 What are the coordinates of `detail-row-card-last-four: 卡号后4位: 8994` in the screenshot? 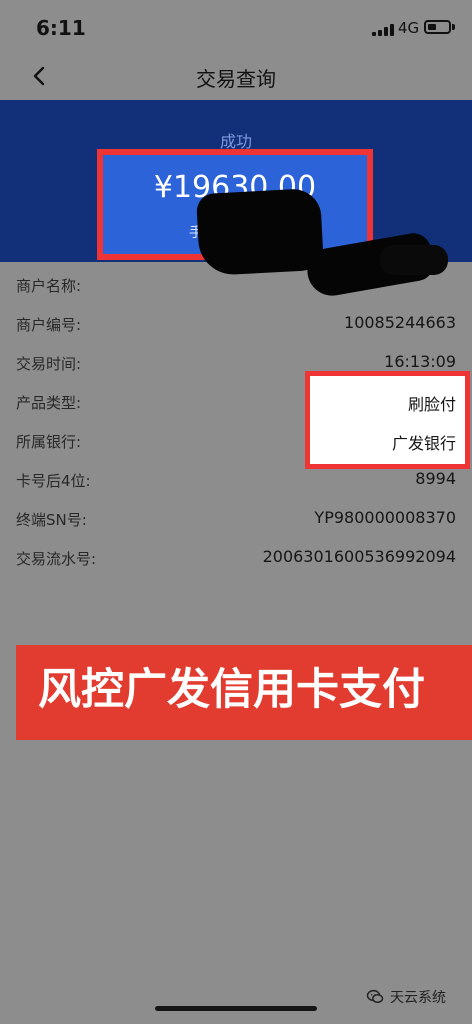 It's located at (236, 483).